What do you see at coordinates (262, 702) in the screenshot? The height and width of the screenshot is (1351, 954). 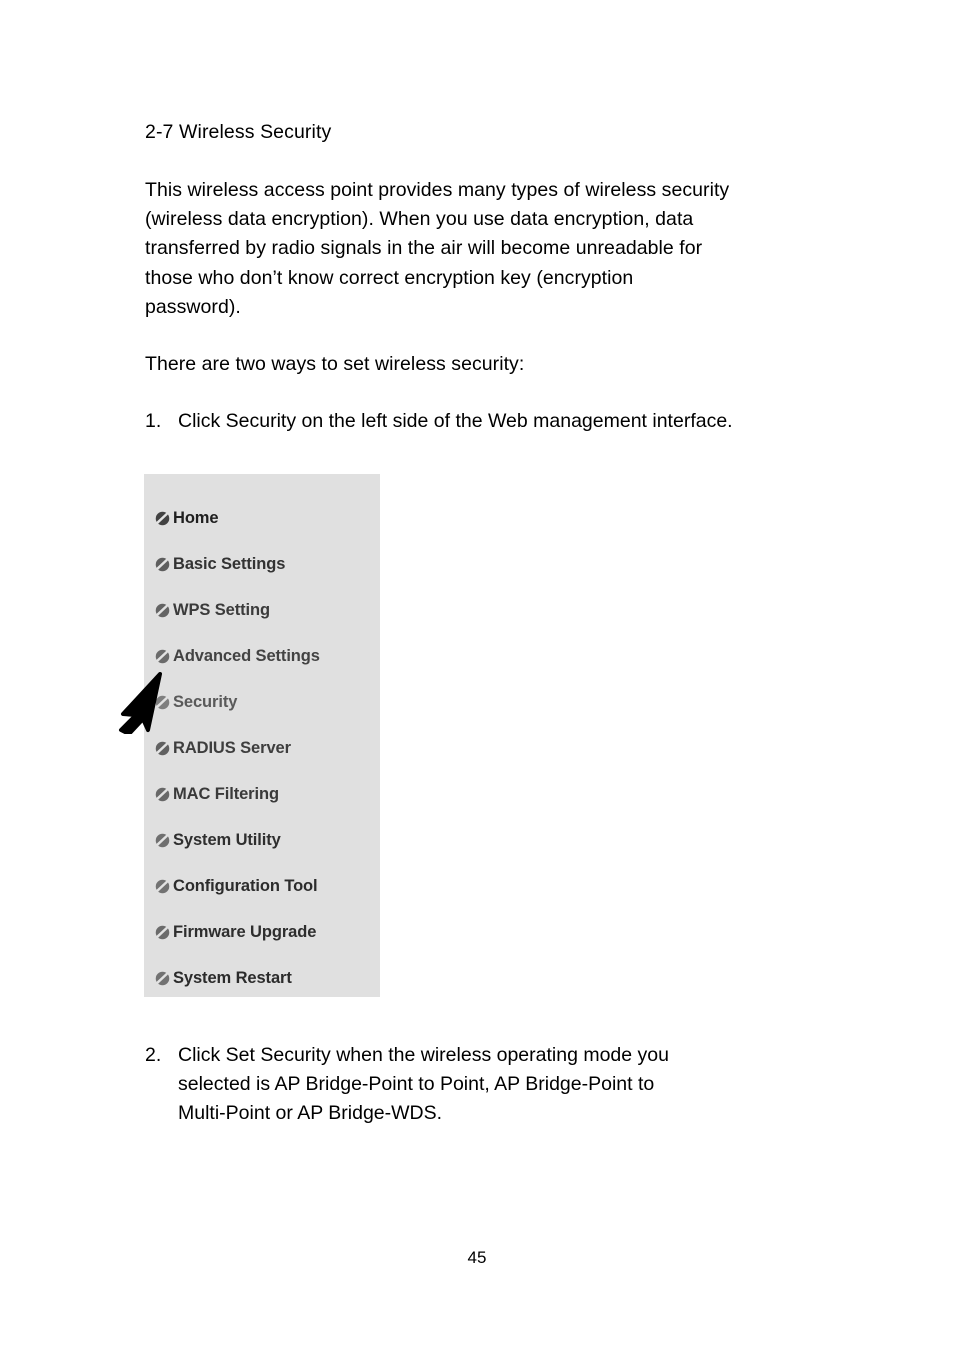 I see `menu-item-security: Security` at bounding box center [262, 702].